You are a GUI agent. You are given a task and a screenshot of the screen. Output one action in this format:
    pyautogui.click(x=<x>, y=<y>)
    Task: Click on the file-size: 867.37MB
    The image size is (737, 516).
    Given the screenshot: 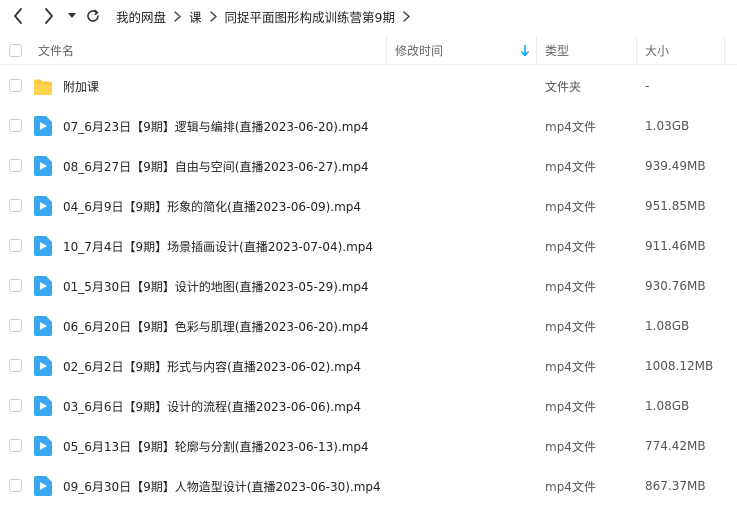 What is the action you would take?
    pyautogui.click(x=675, y=486)
    